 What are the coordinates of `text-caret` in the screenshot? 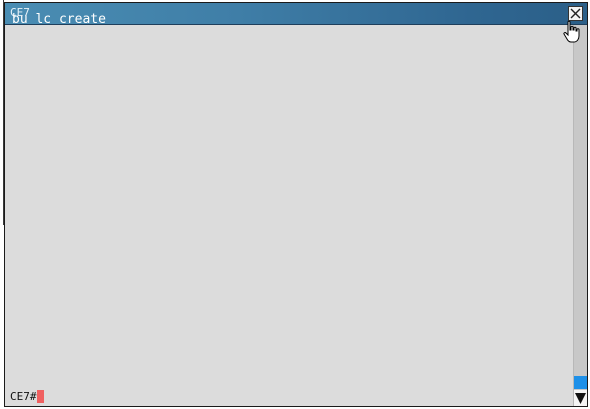 It's located at (40, 396).